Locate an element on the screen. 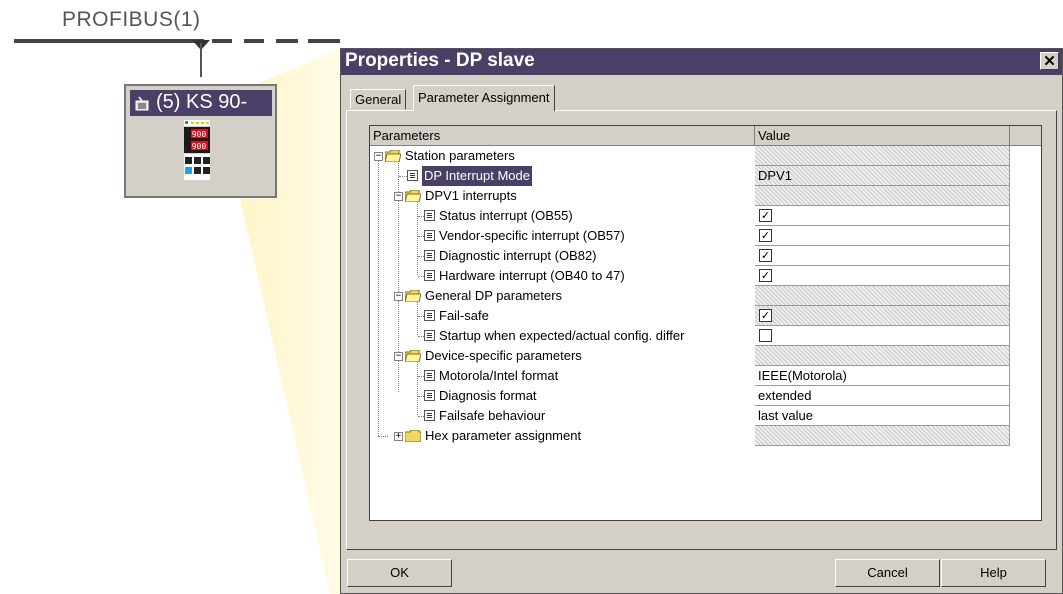 The image size is (1063, 594). tree-node: − DPV1 interrupts is located at coordinates (562, 196).